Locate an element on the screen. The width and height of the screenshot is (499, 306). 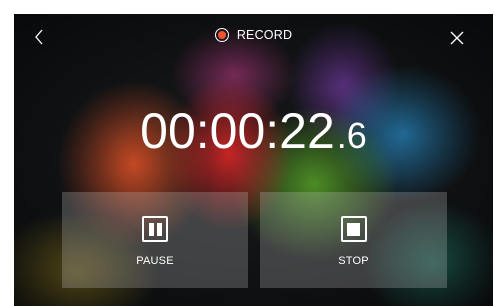
stop-icon is located at coordinates (353, 229).